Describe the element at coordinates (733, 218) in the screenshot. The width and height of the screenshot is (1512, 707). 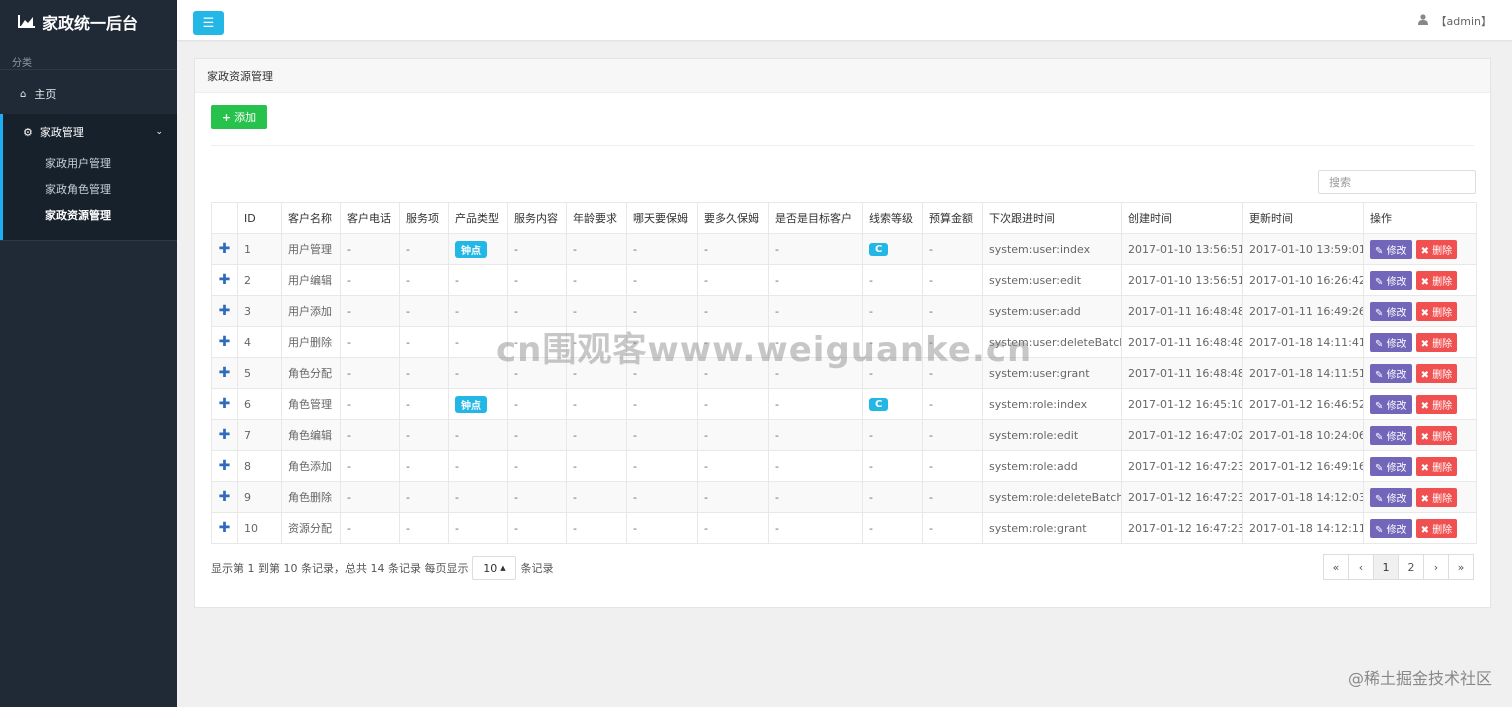
I see `column-header: 要多久保姆` at that location.